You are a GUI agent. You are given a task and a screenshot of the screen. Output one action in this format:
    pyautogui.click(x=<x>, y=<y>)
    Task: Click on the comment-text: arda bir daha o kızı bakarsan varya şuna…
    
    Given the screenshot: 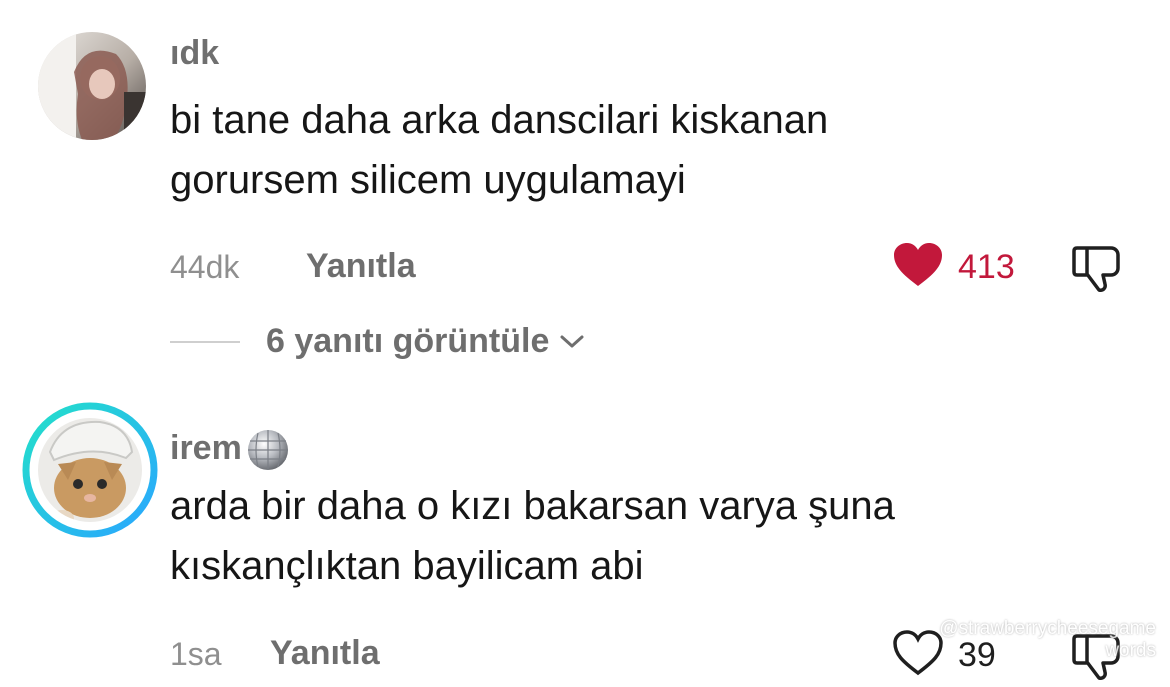 What is the action you would take?
    pyautogui.click(x=620, y=536)
    